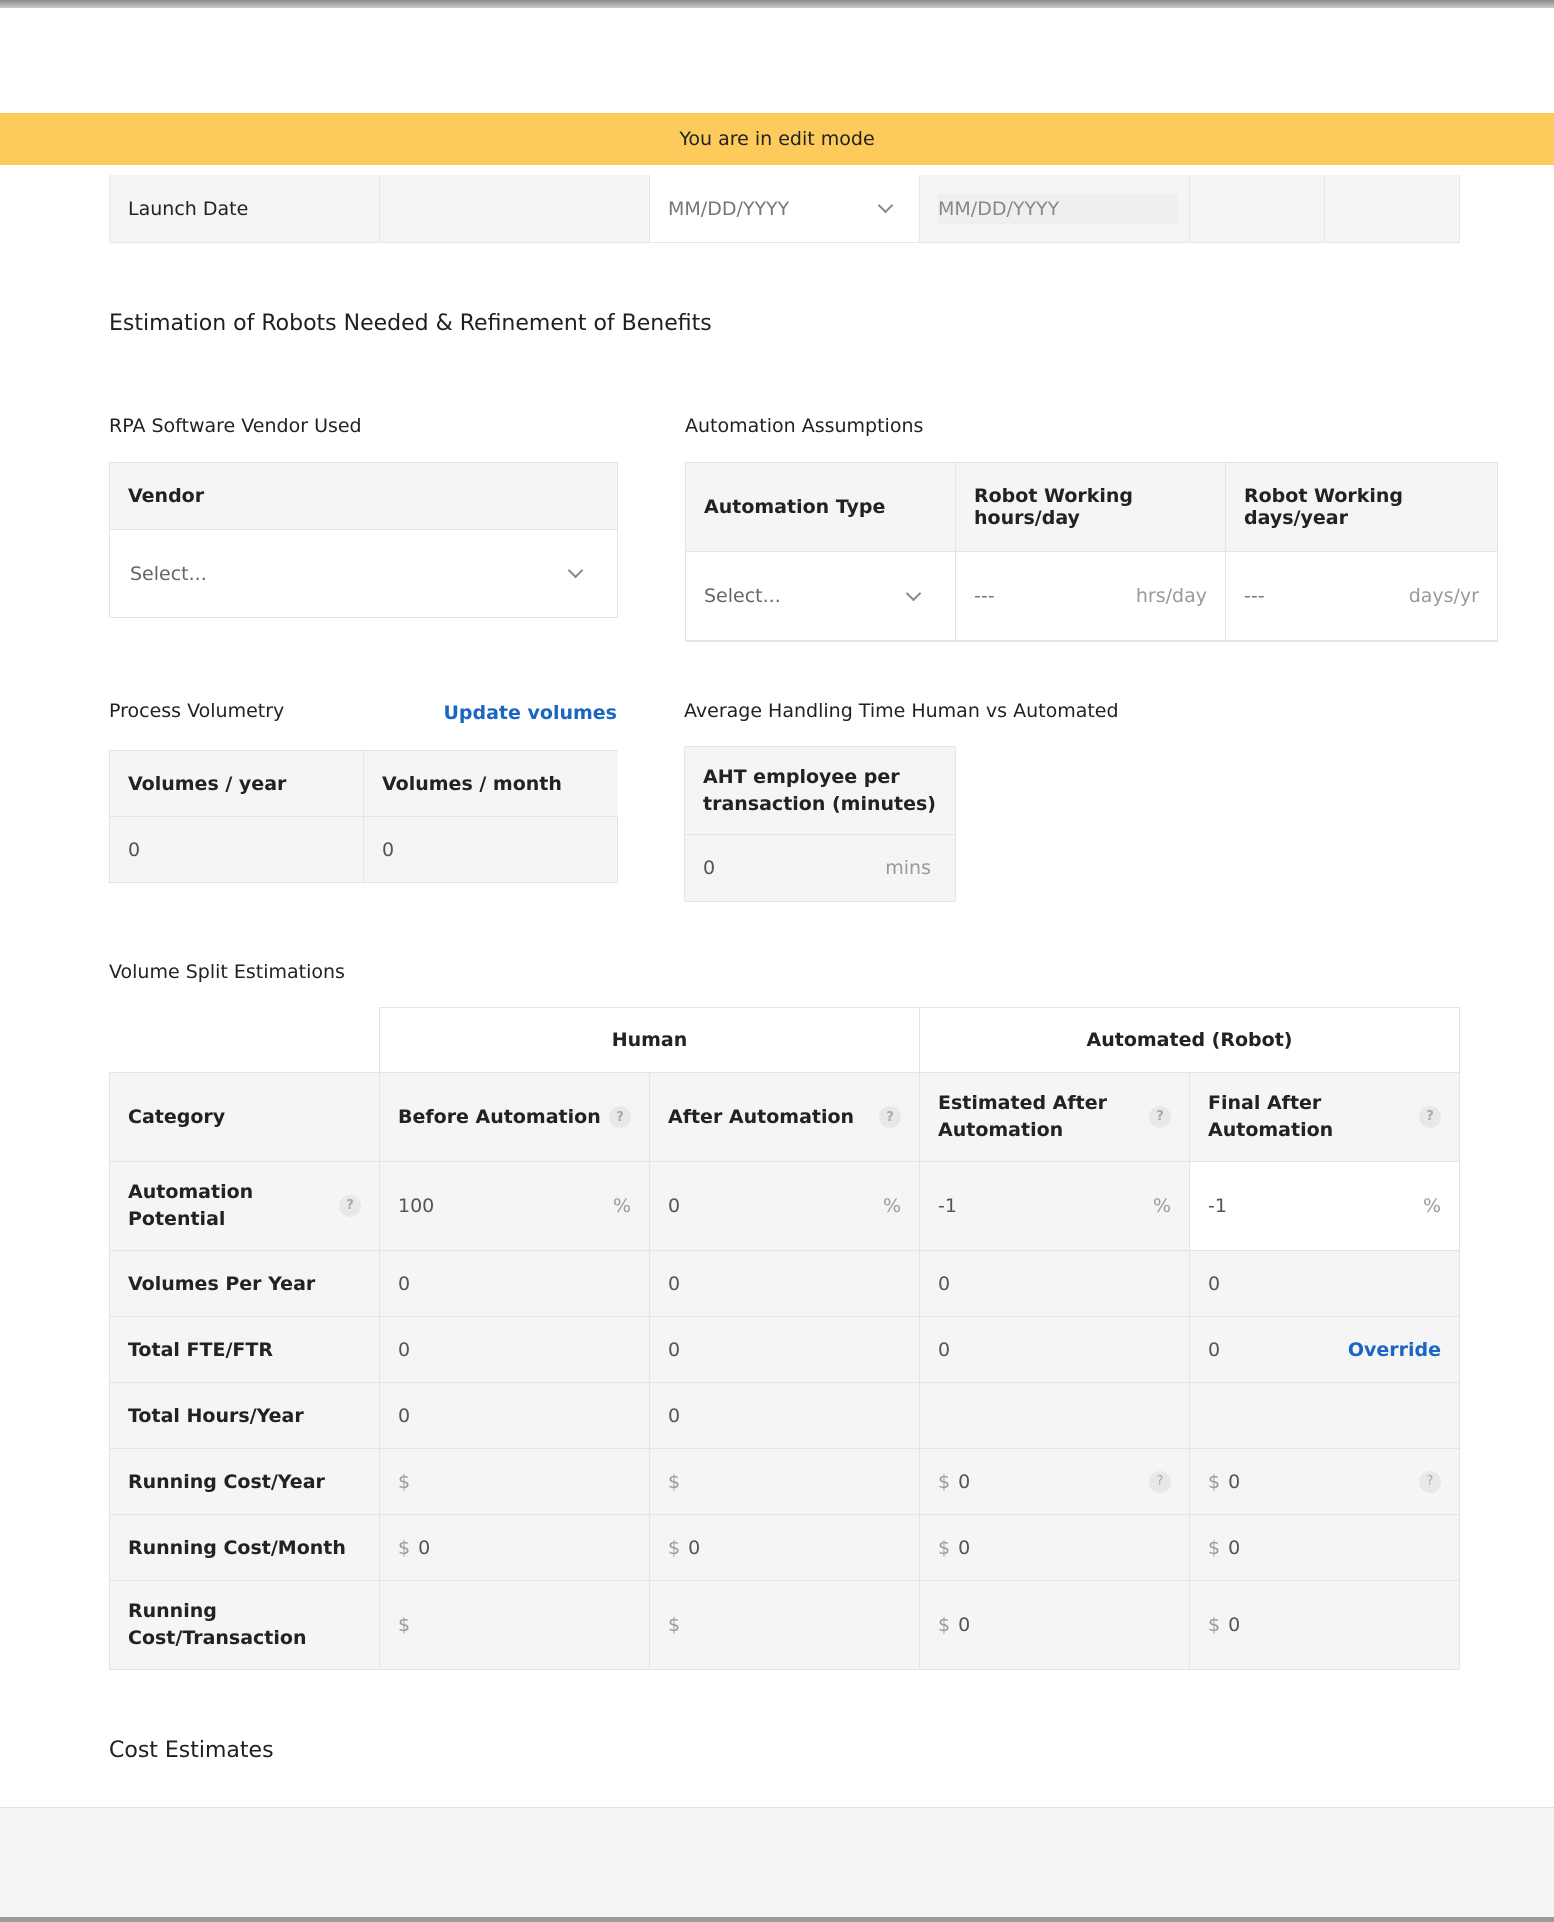 This screenshot has height=1922, width=1554. What do you see at coordinates (1271, 1116) in the screenshot?
I see `col-header-final-label: Final After Automation` at bounding box center [1271, 1116].